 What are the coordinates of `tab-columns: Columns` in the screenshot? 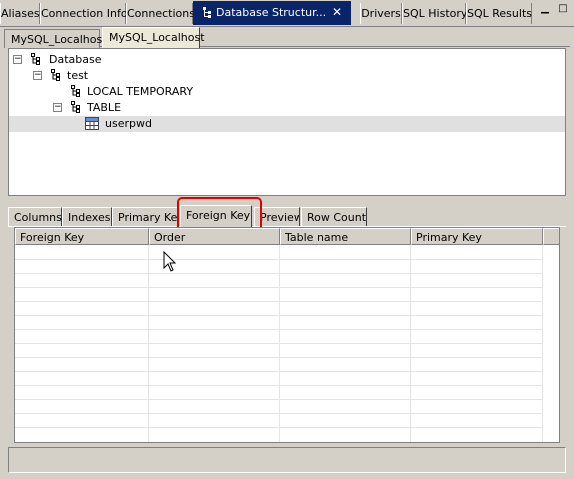 It's located at (35, 216).